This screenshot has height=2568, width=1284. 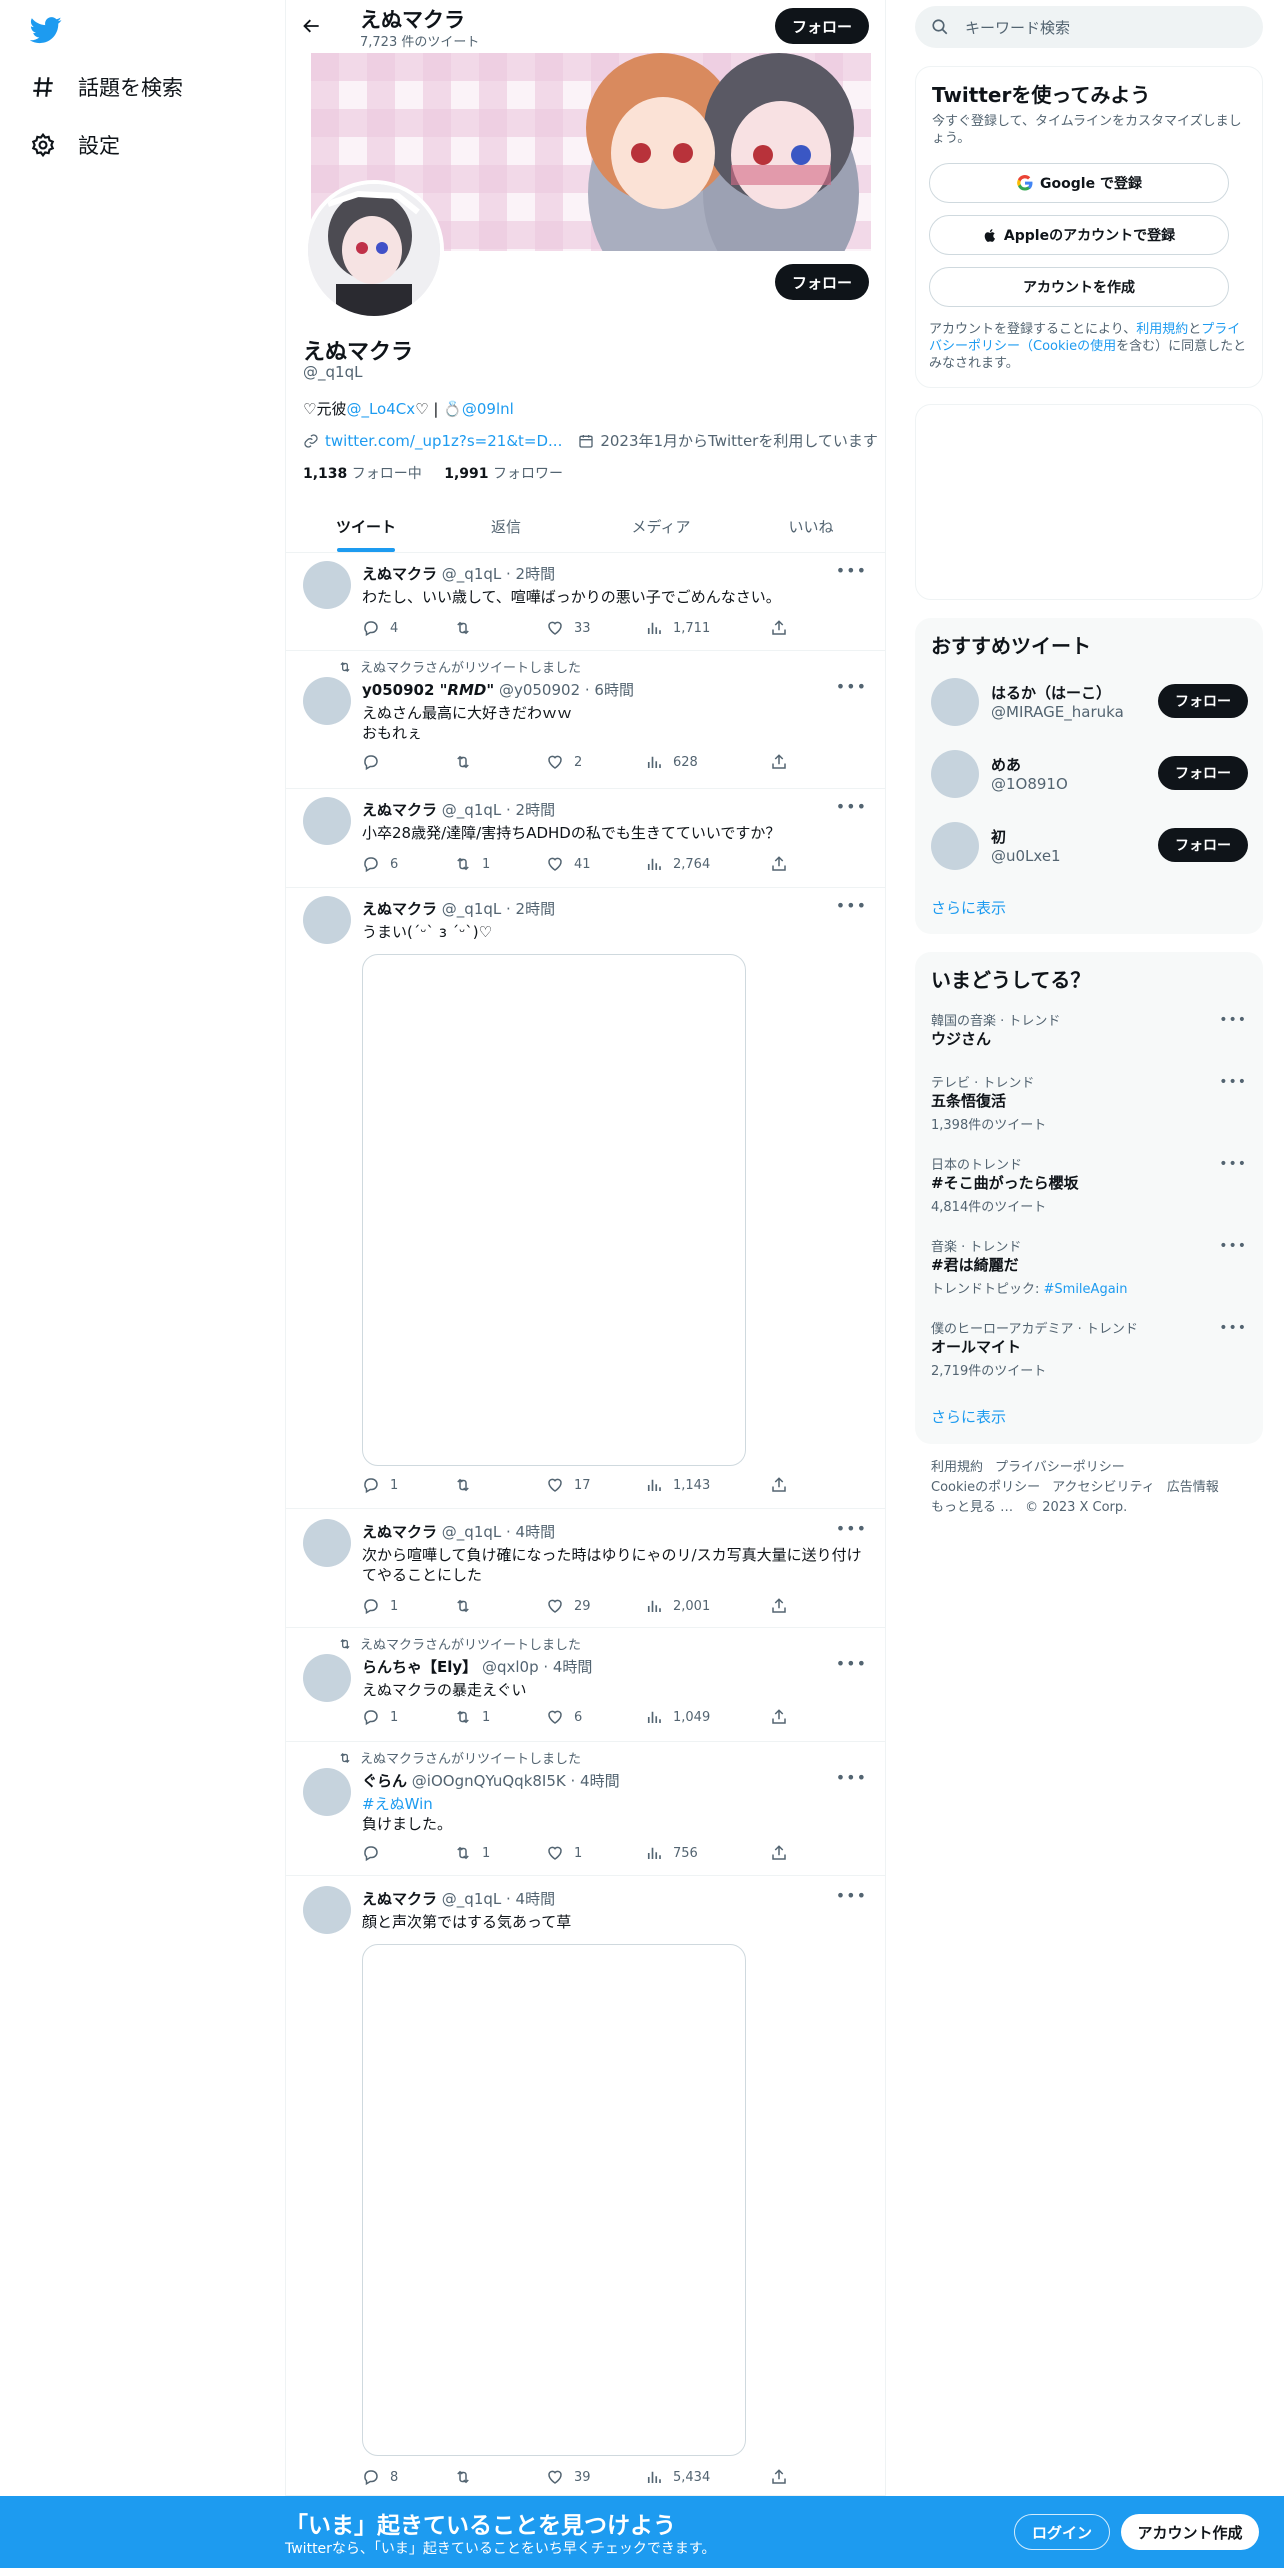 What do you see at coordinates (1089, 1107) in the screenshot?
I see `trend-item: テレビ · トレンド 五条悟復活 1,398件のツイート •••` at bounding box center [1089, 1107].